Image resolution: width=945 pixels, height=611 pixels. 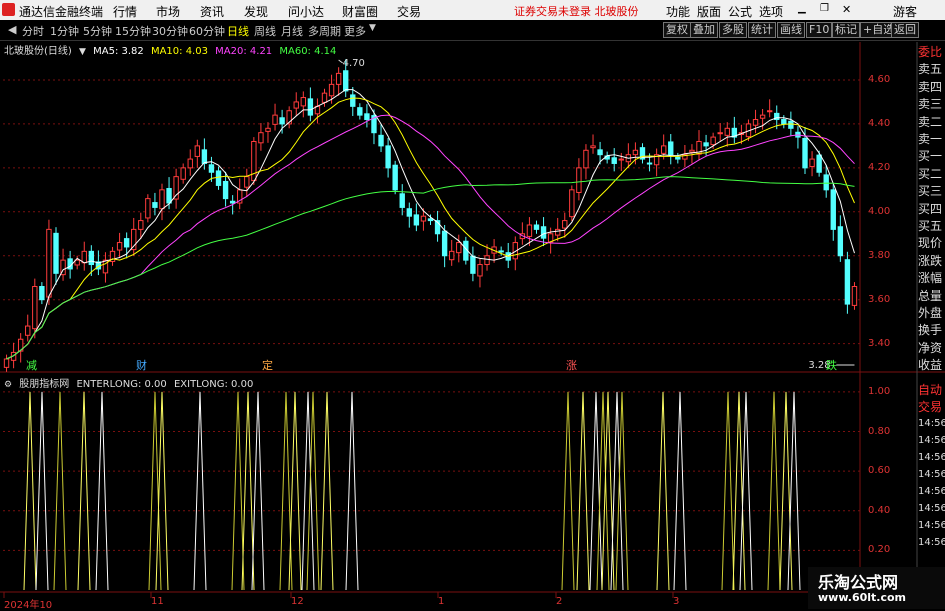 I want to click on price-tick: 4.00, so click(x=879, y=211).